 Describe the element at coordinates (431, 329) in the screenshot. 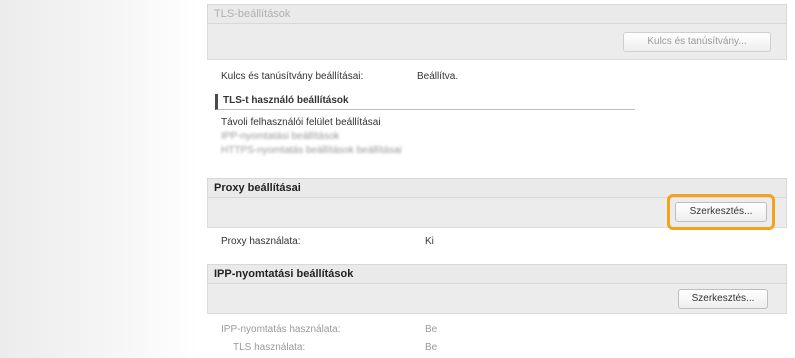

I see `ipp-usage-value: Be` at that location.